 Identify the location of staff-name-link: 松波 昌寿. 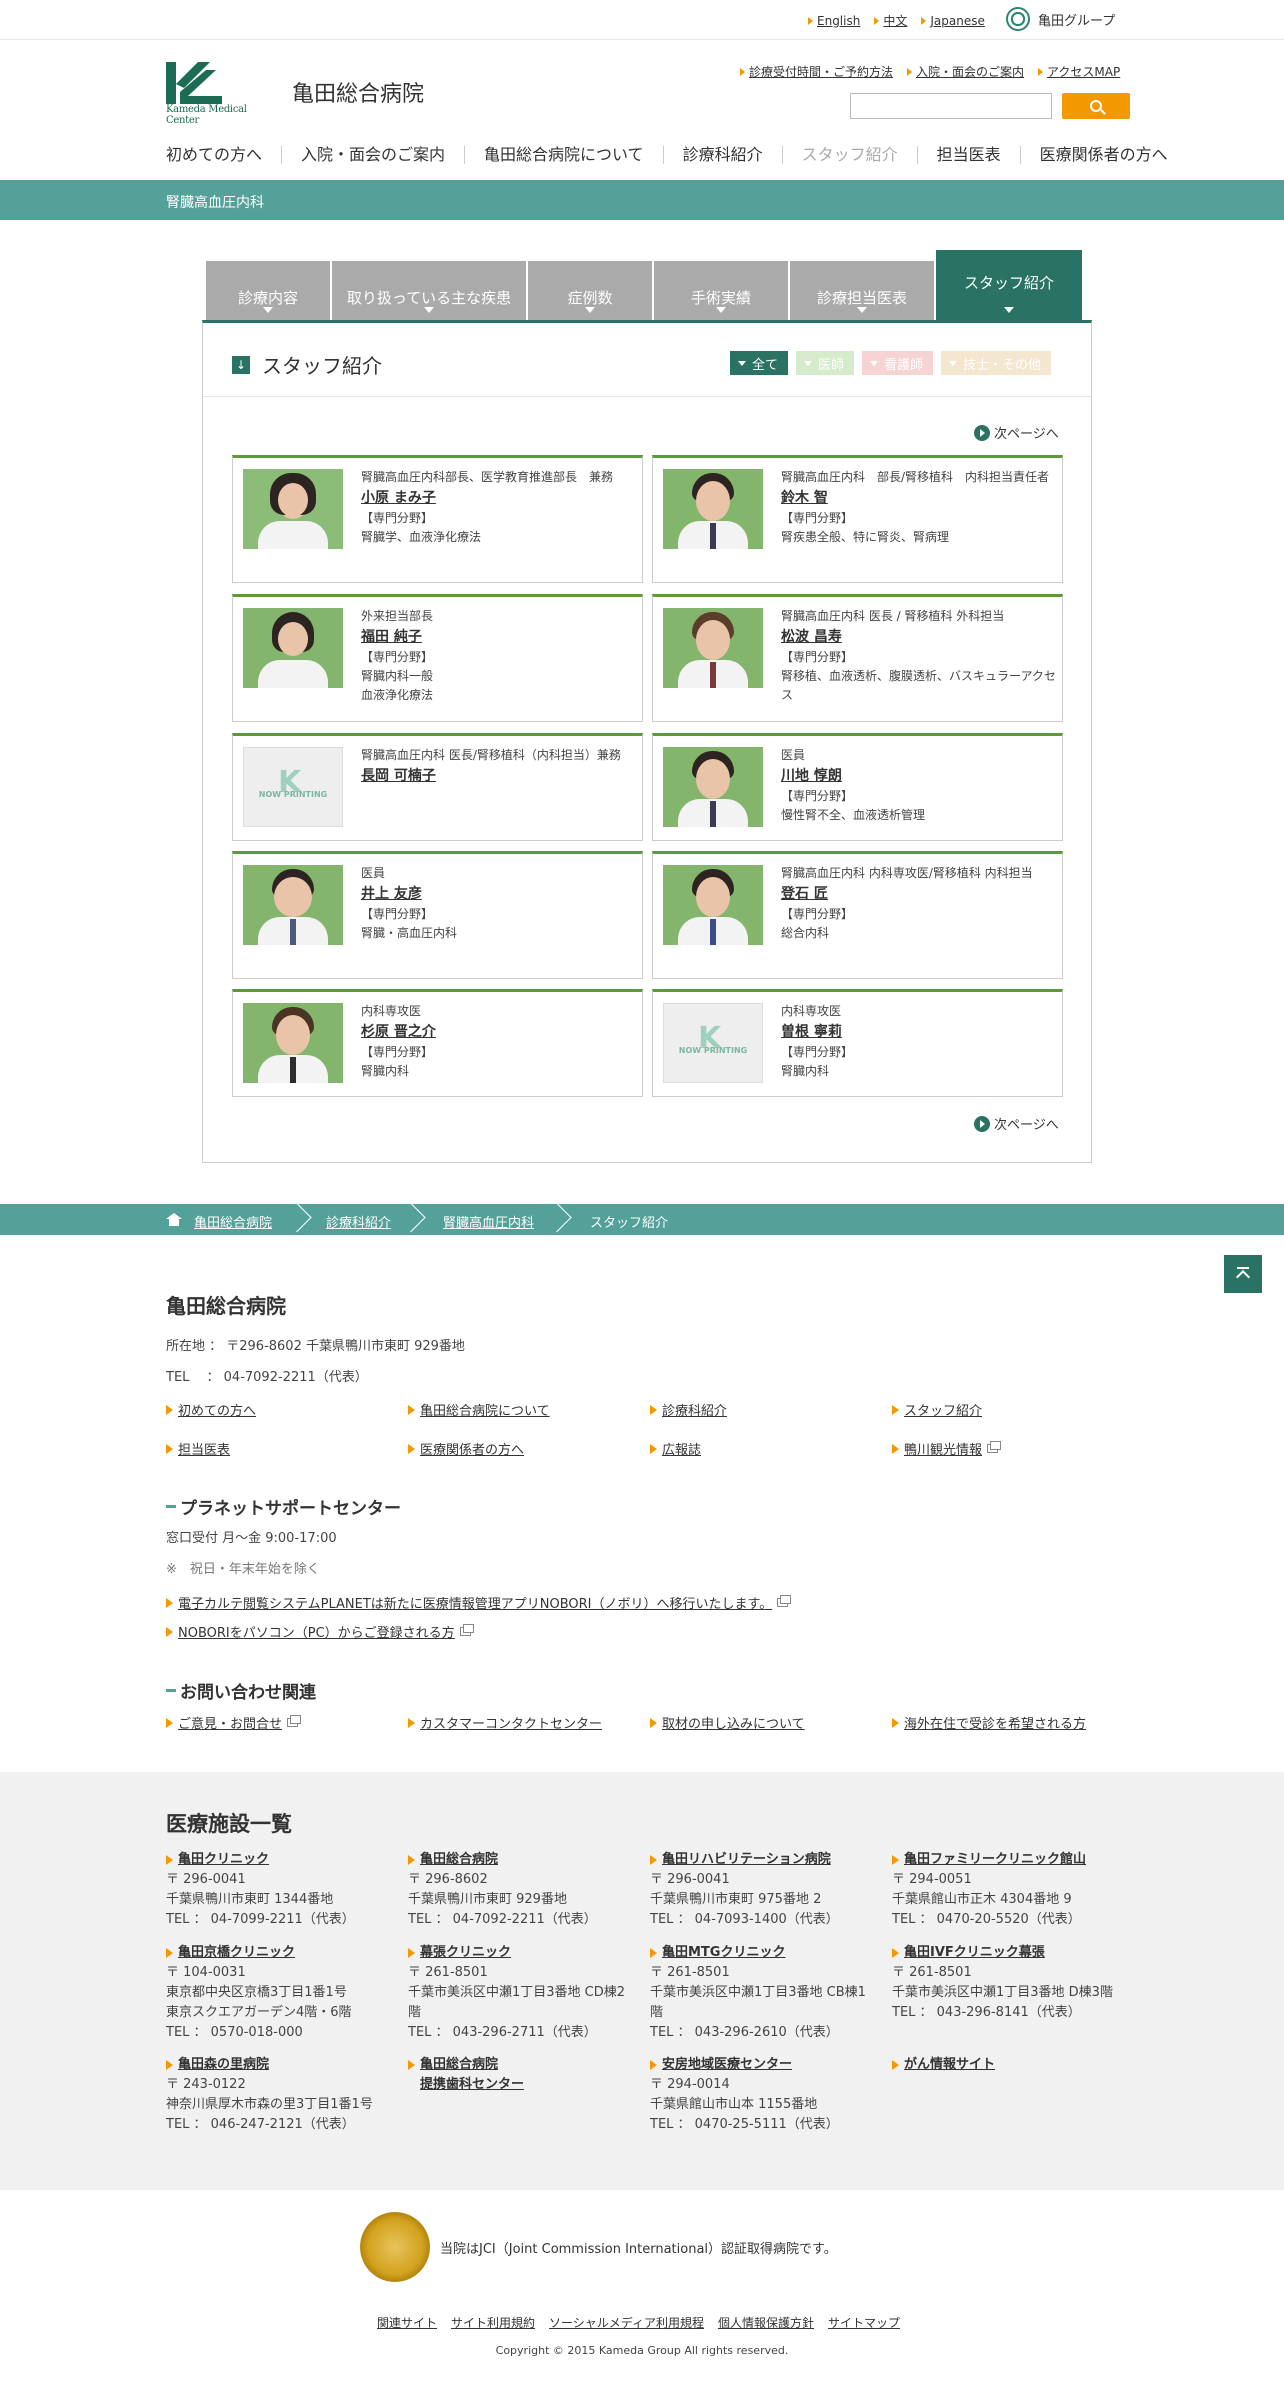
(918, 637).